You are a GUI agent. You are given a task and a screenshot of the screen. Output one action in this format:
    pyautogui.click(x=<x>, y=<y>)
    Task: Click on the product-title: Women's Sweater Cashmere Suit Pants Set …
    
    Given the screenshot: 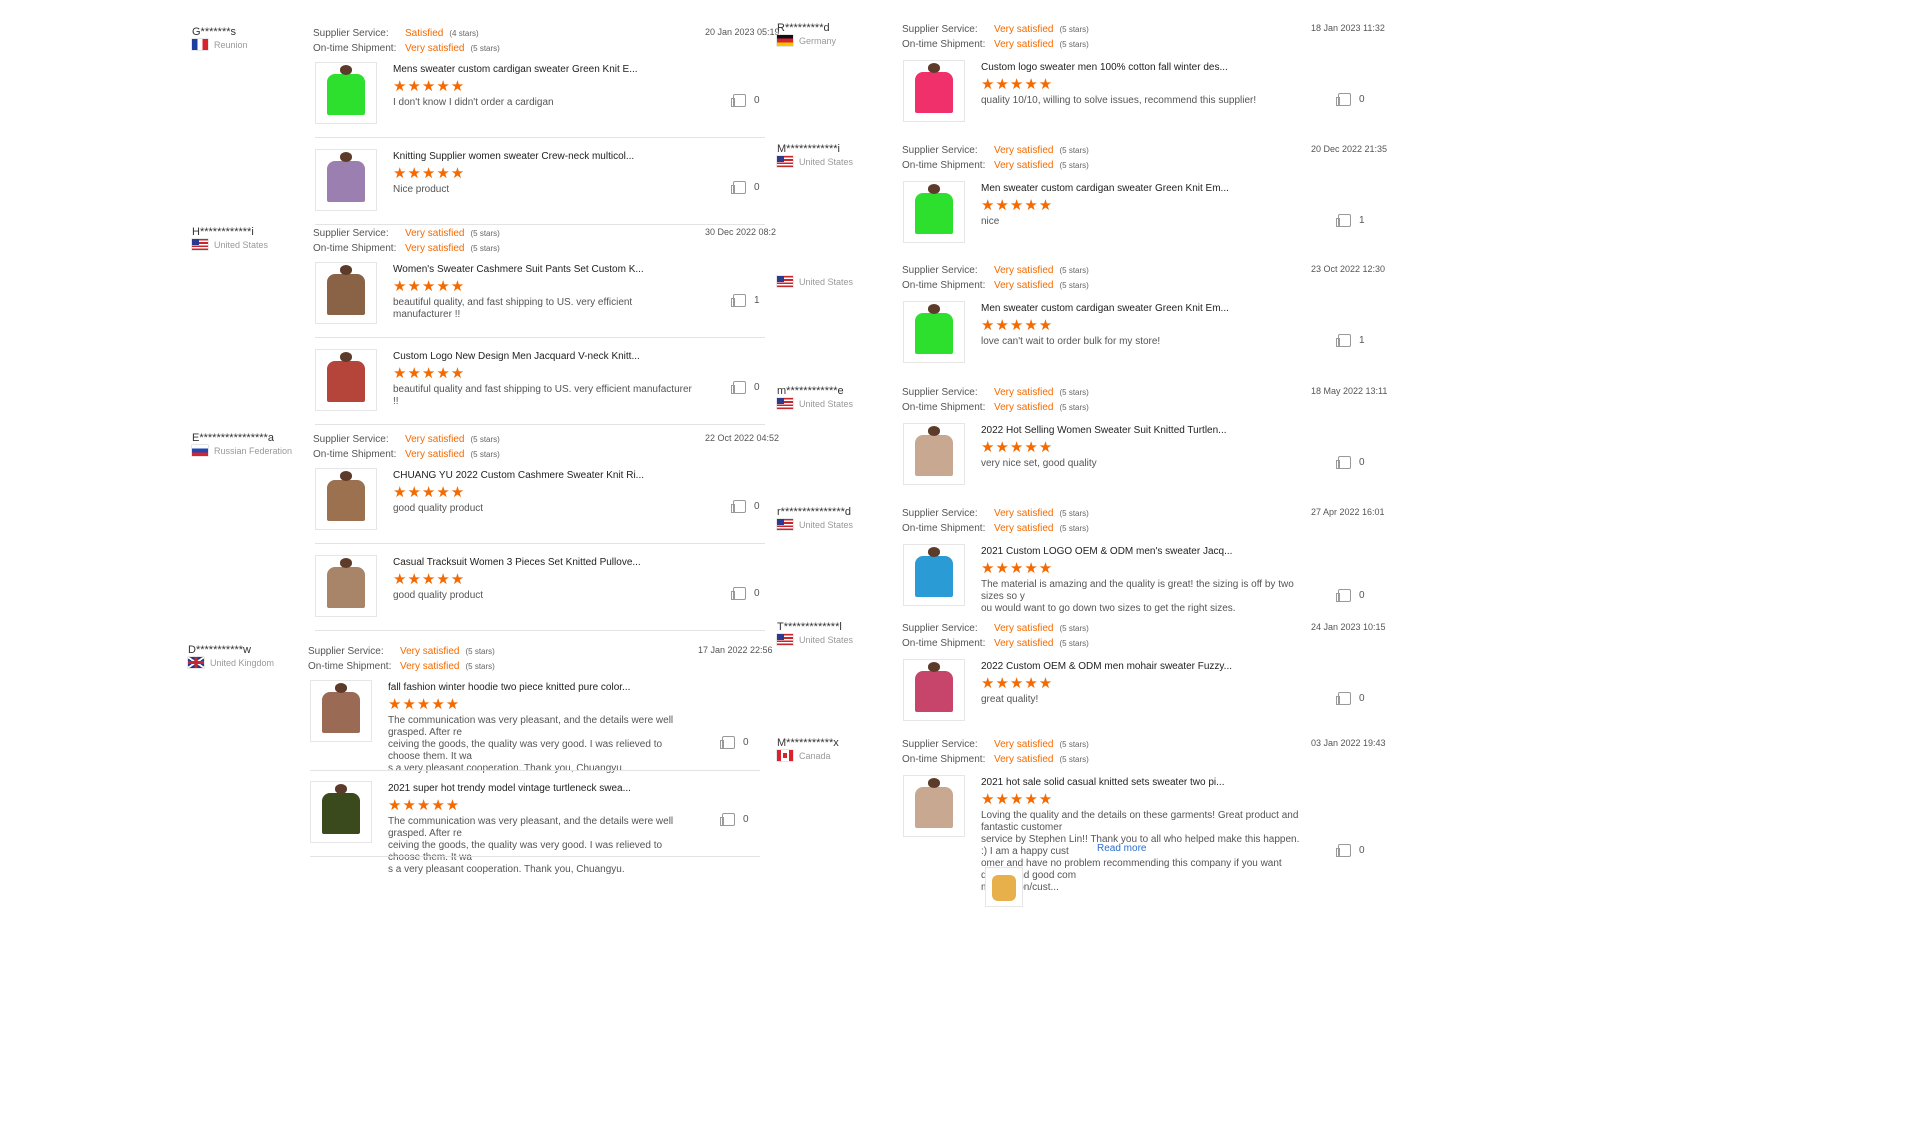 What is the action you would take?
    pyautogui.click(x=518, y=269)
    